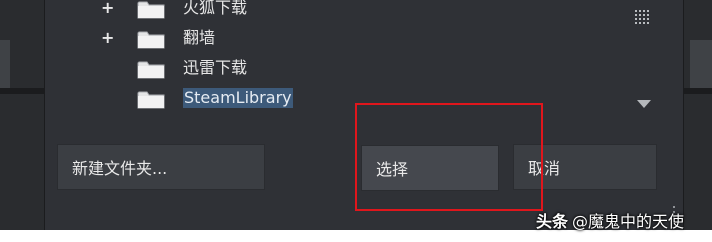  Describe the element at coordinates (628, 221) in the screenshot. I see `watermark-author: @魔鬼中的天使` at that location.